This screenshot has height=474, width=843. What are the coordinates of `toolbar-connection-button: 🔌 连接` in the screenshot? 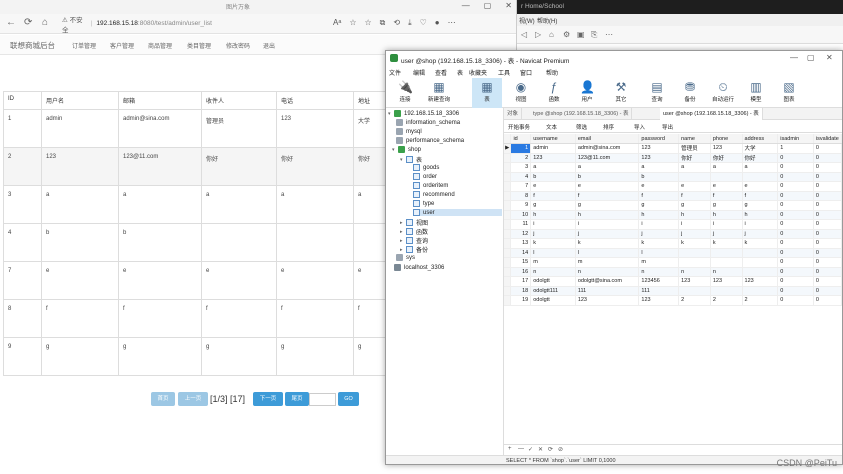 It's located at (405, 93).